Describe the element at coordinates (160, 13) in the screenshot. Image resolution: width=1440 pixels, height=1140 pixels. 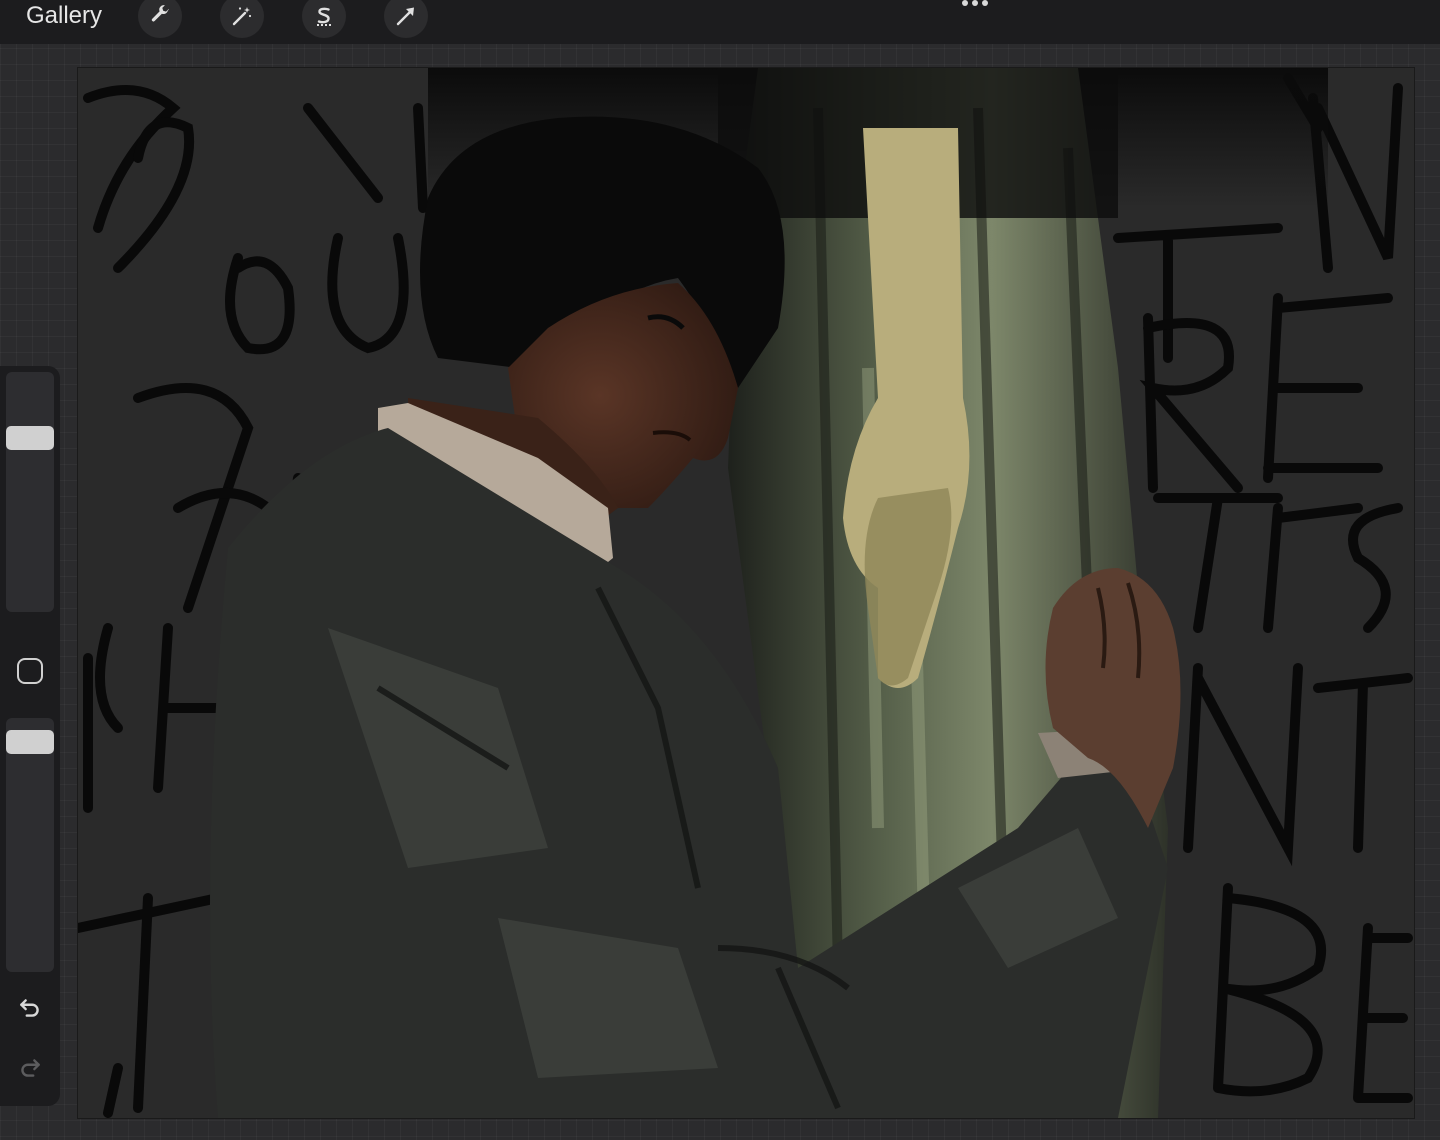
I see `wrench-icon` at that location.